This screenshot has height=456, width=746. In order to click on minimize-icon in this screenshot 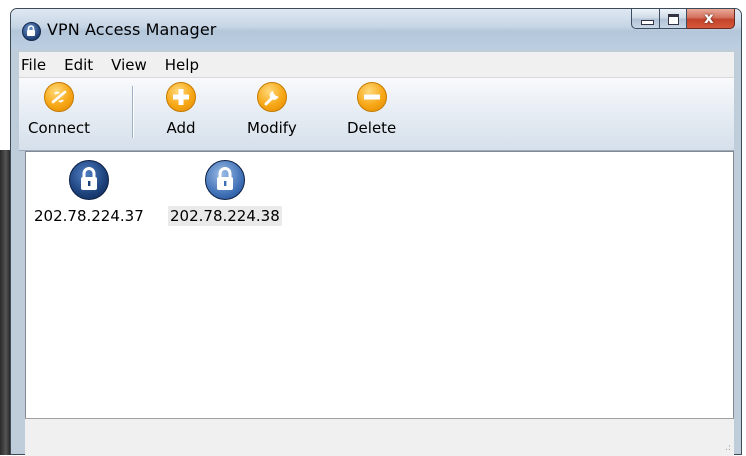, I will do `click(647, 22)`.